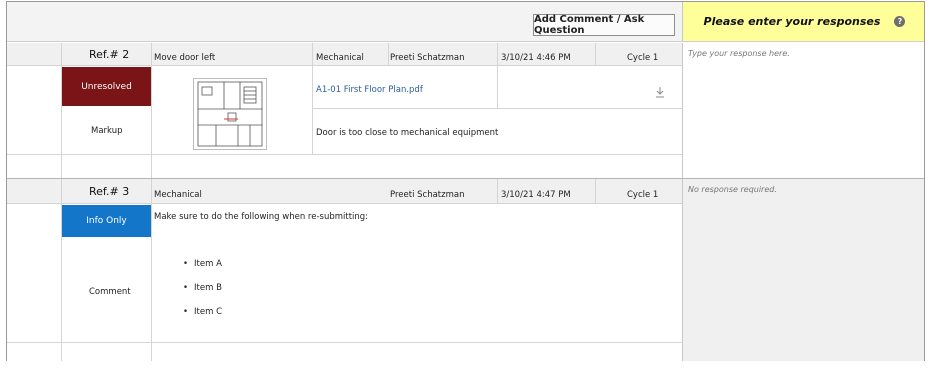 Image resolution: width=934 pixels, height=368 pixels. What do you see at coordinates (109, 54) in the screenshot?
I see `item-ref: Ref.# 2` at bounding box center [109, 54].